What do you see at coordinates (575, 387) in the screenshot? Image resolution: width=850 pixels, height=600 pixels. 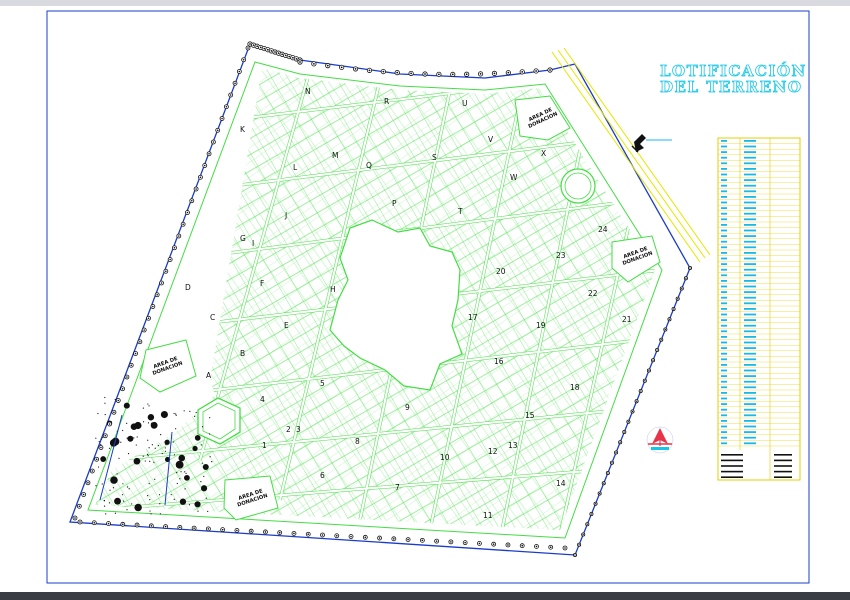 I see `block-number-label: 18` at bounding box center [575, 387].